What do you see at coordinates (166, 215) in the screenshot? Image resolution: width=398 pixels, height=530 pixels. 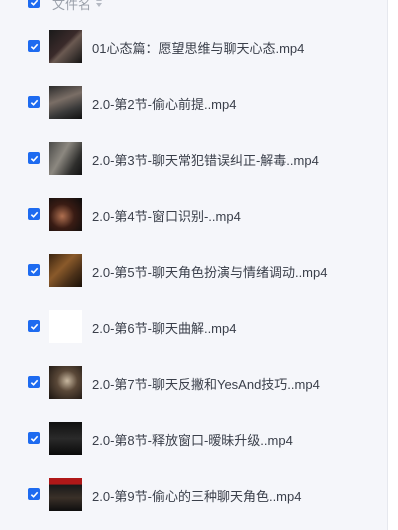 I see `file-name: 2.0-第4节-窗口识别-..mp4` at bounding box center [166, 215].